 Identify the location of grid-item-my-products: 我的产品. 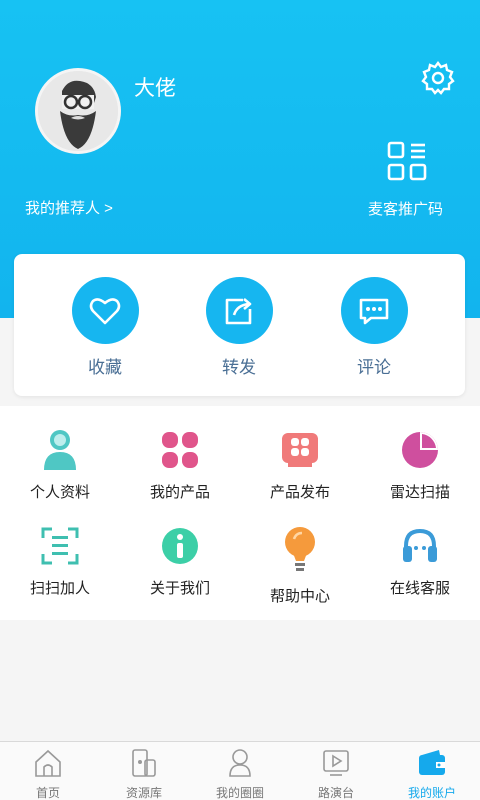
(180, 465).